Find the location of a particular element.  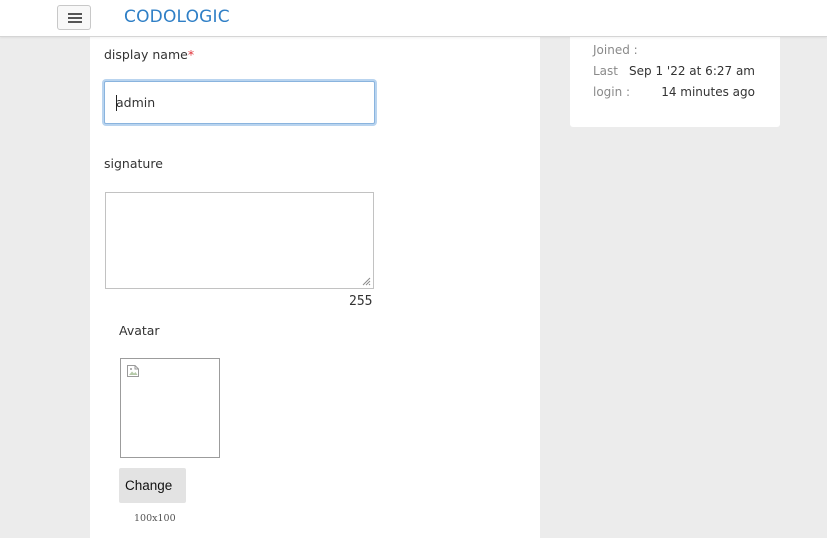

last-login-label-line2: login : is located at coordinates (612, 92).